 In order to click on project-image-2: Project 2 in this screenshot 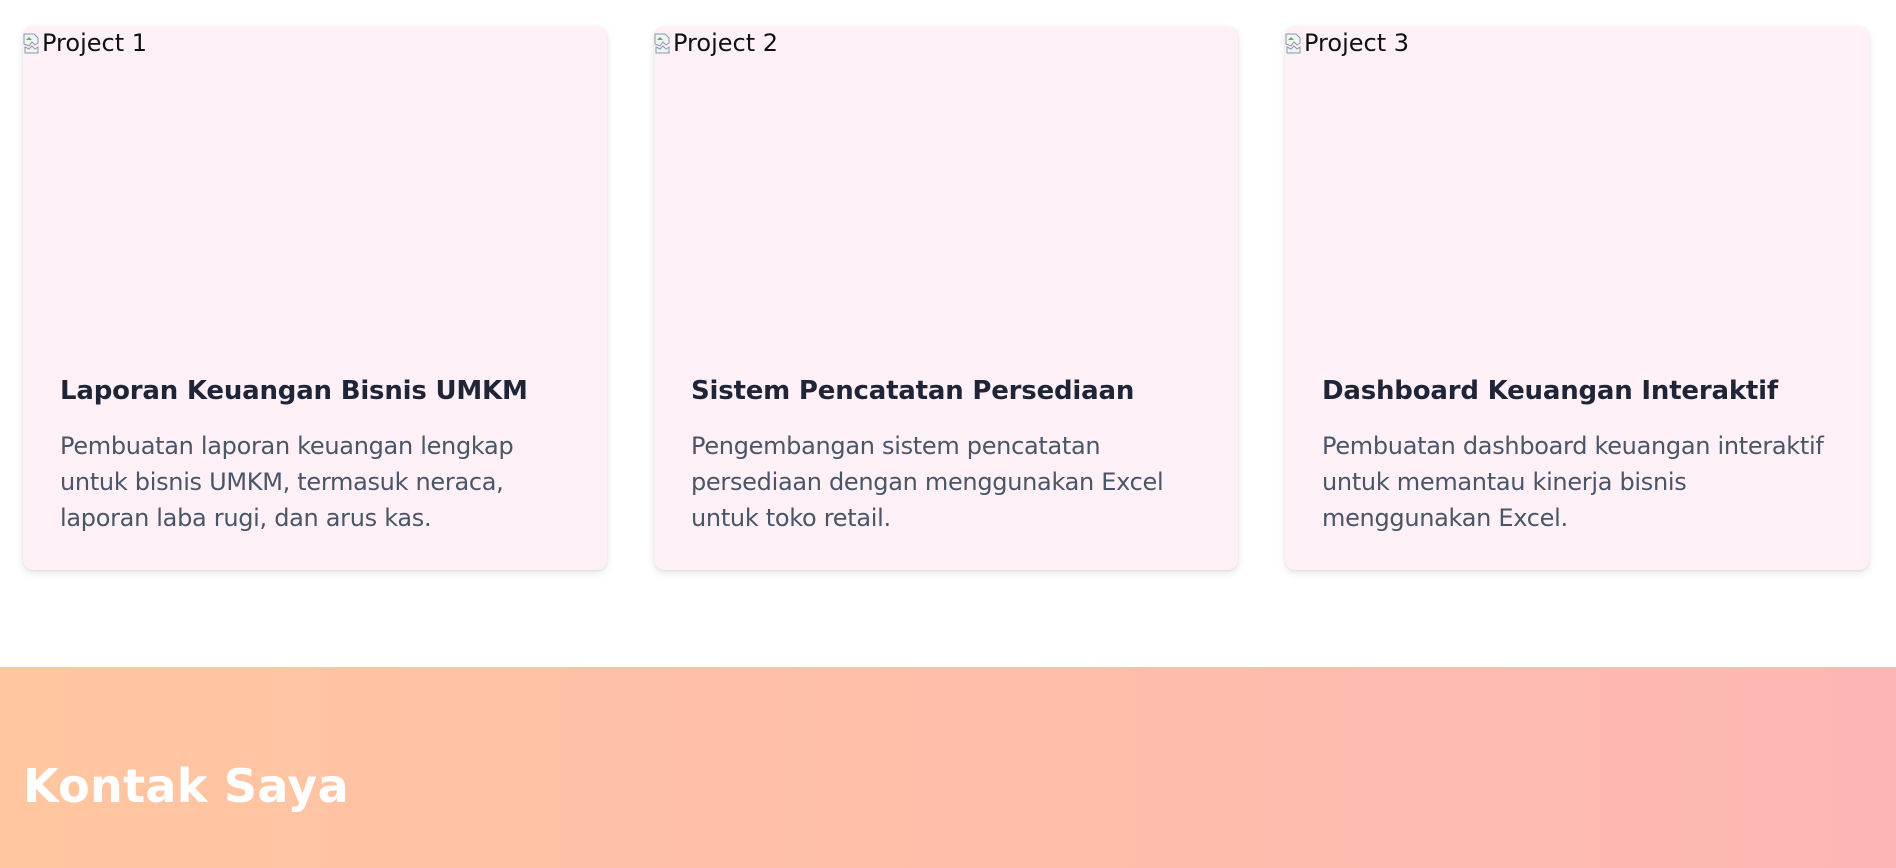, I will do `click(946, 176)`.